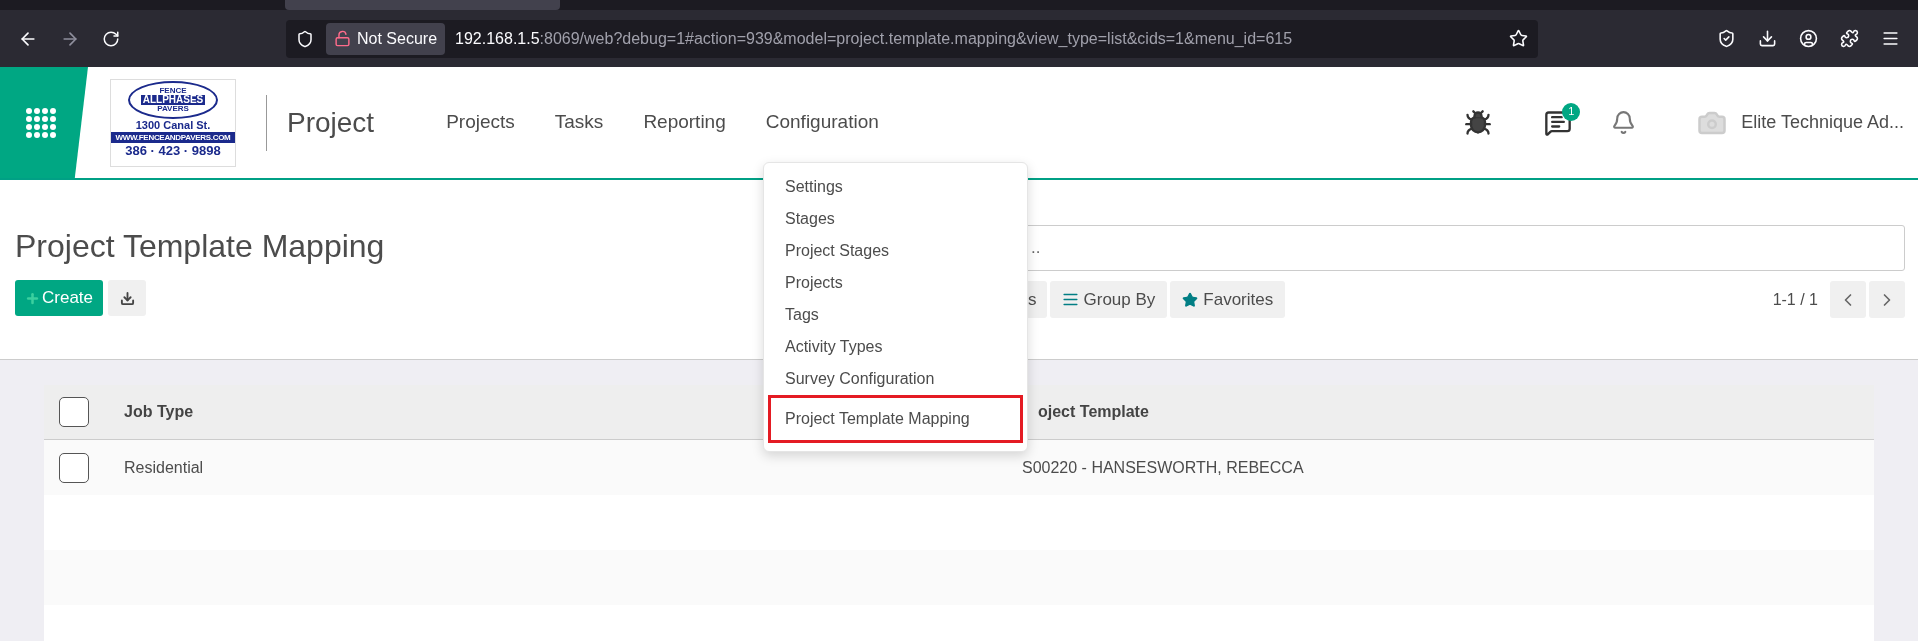 This screenshot has width=1918, height=641. What do you see at coordinates (386, 38) in the screenshot?
I see `site-info-button: Not Secure` at bounding box center [386, 38].